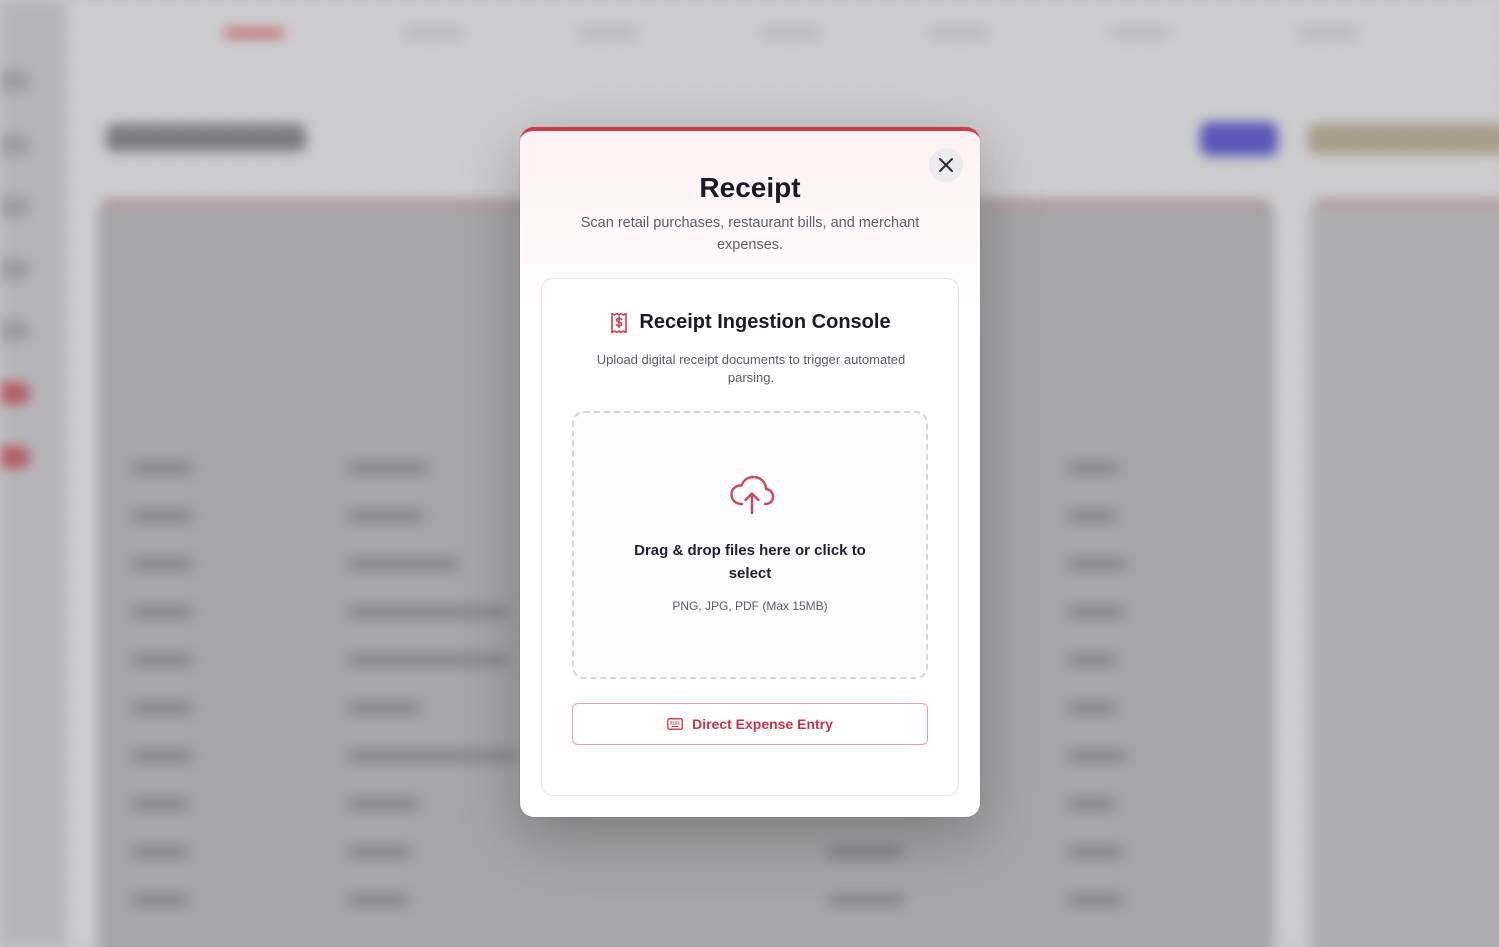 The width and height of the screenshot is (1499, 947). What do you see at coordinates (675, 724) in the screenshot?
I see `keyboard-icon` at bounding box center [675, 724].